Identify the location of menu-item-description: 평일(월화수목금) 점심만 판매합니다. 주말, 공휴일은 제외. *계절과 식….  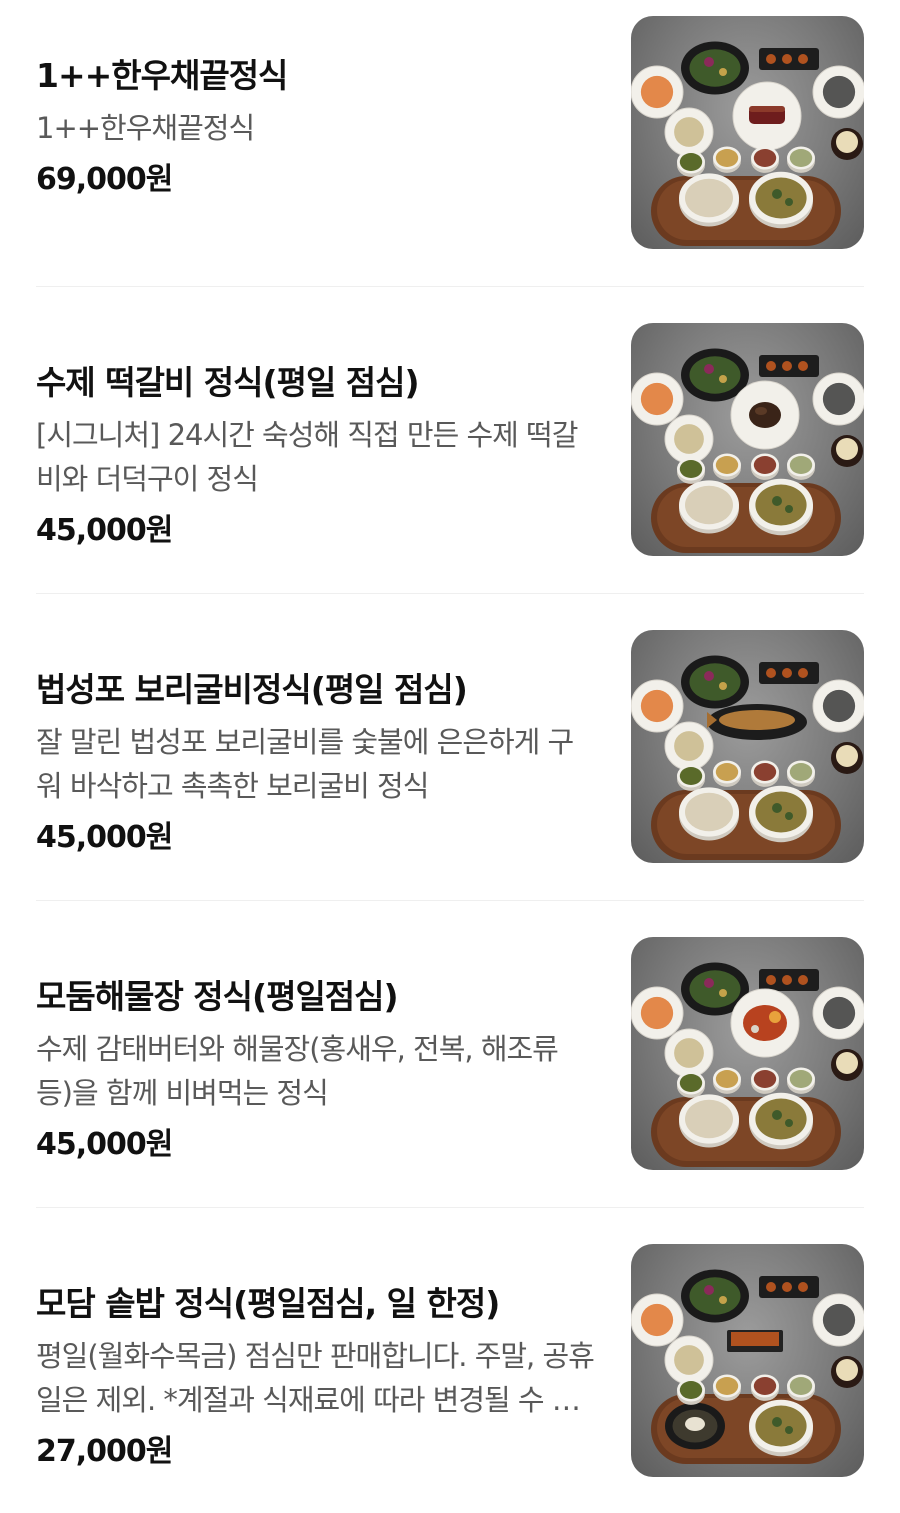
(315, 1378).